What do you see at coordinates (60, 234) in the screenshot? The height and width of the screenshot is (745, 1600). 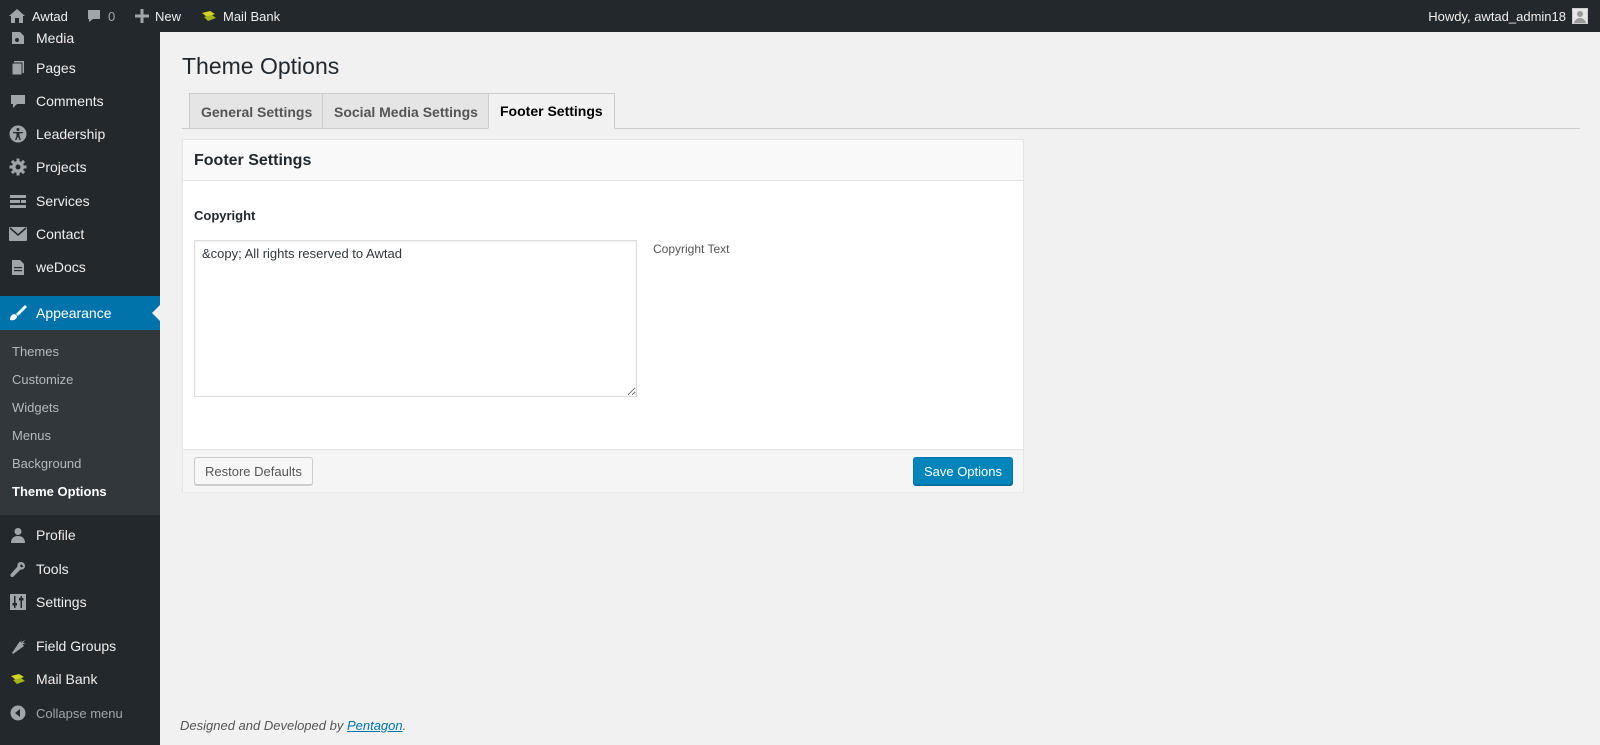 I see `sidebar-item-label: Contact` at bounding box center [60, 234].